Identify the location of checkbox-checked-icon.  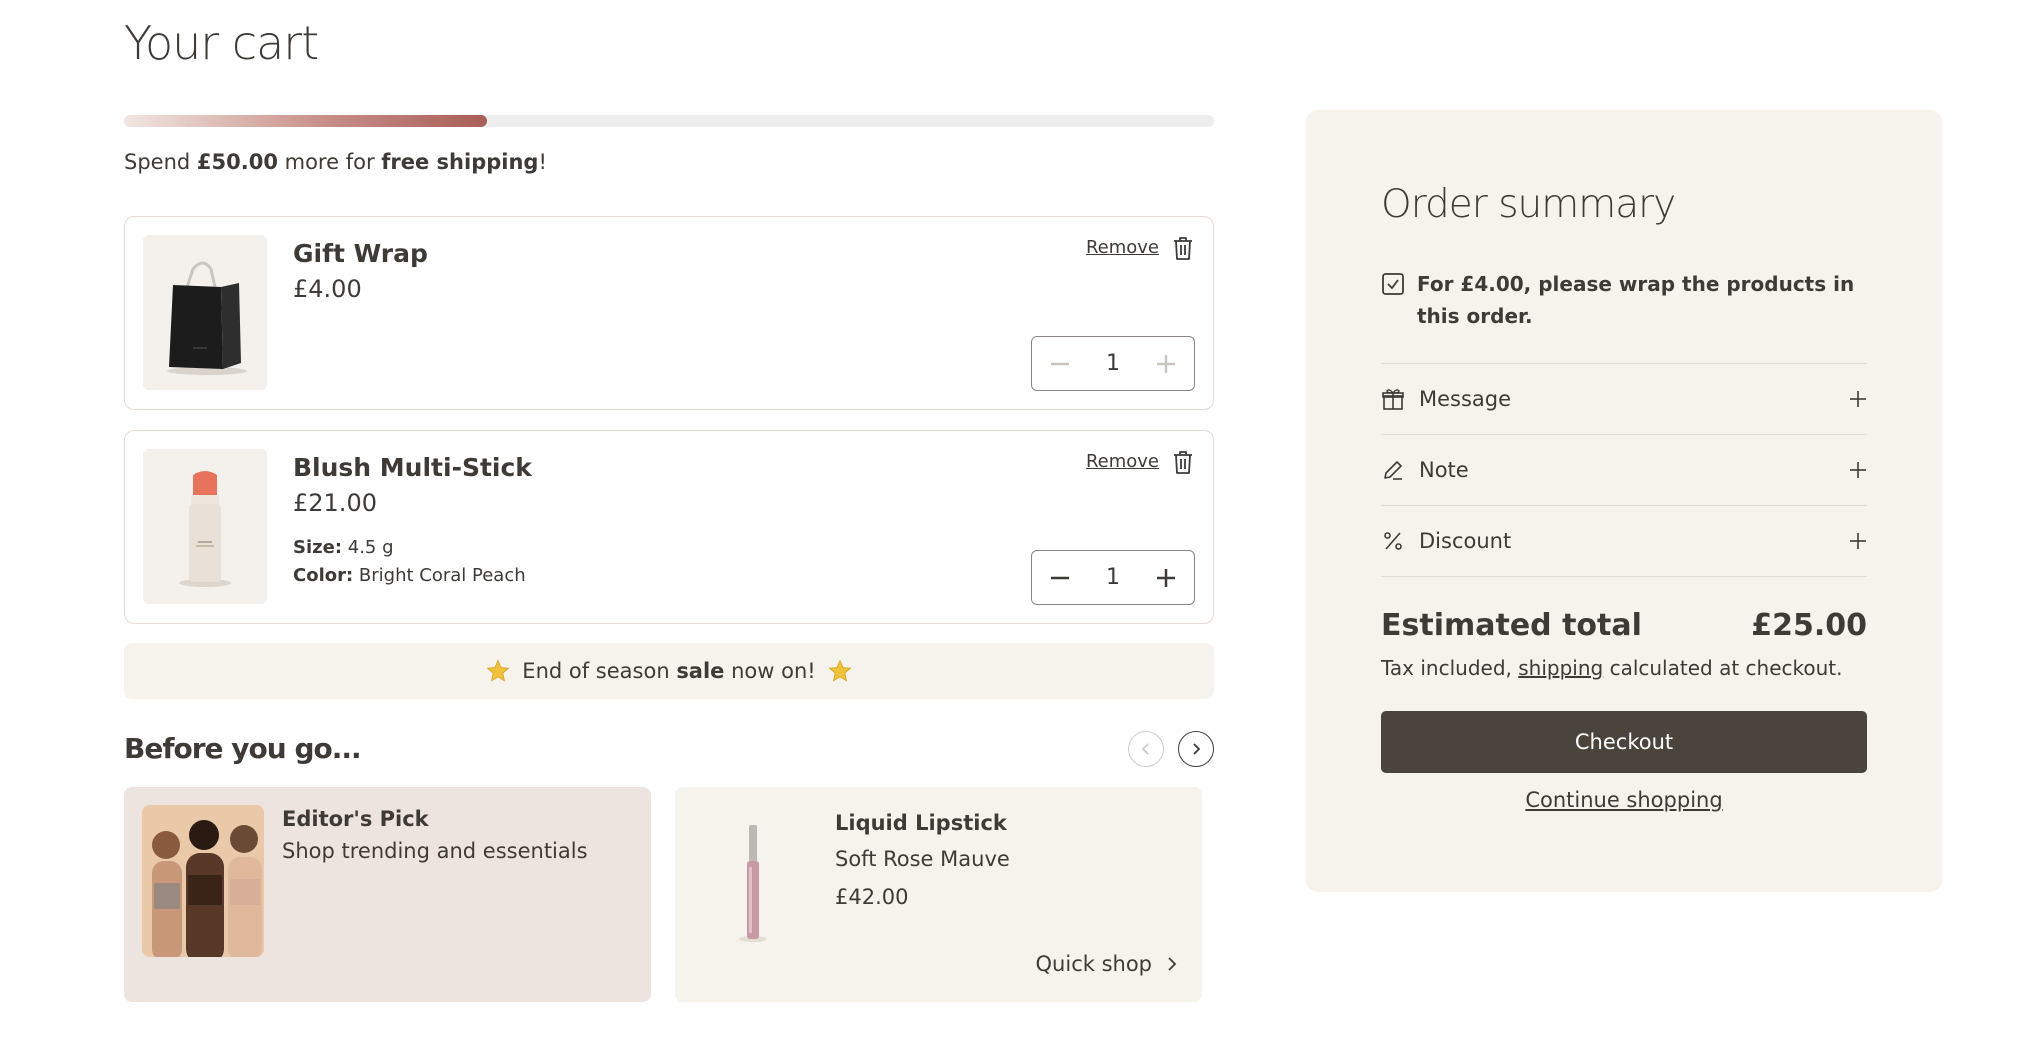
(1393, 284).